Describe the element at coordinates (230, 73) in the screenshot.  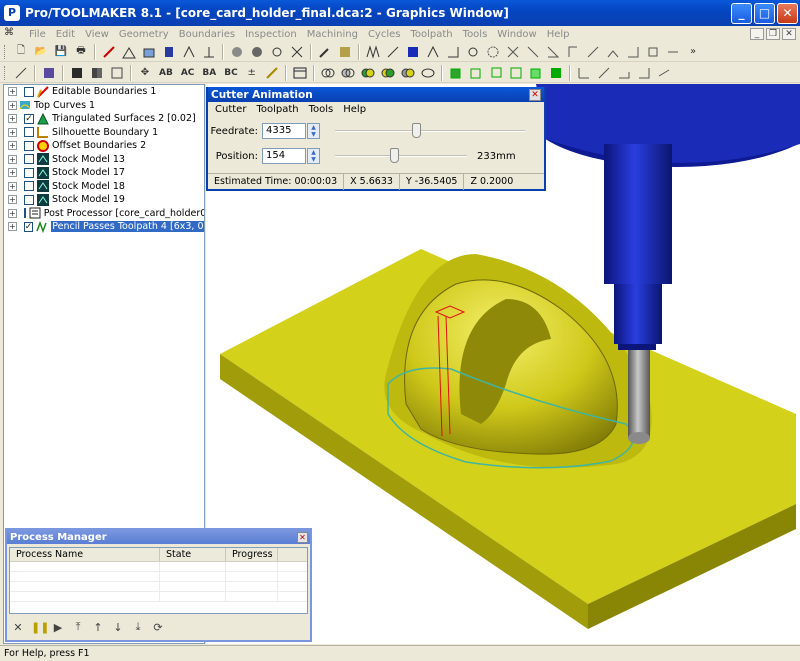
I see `view-bc-button: BC` at that location.